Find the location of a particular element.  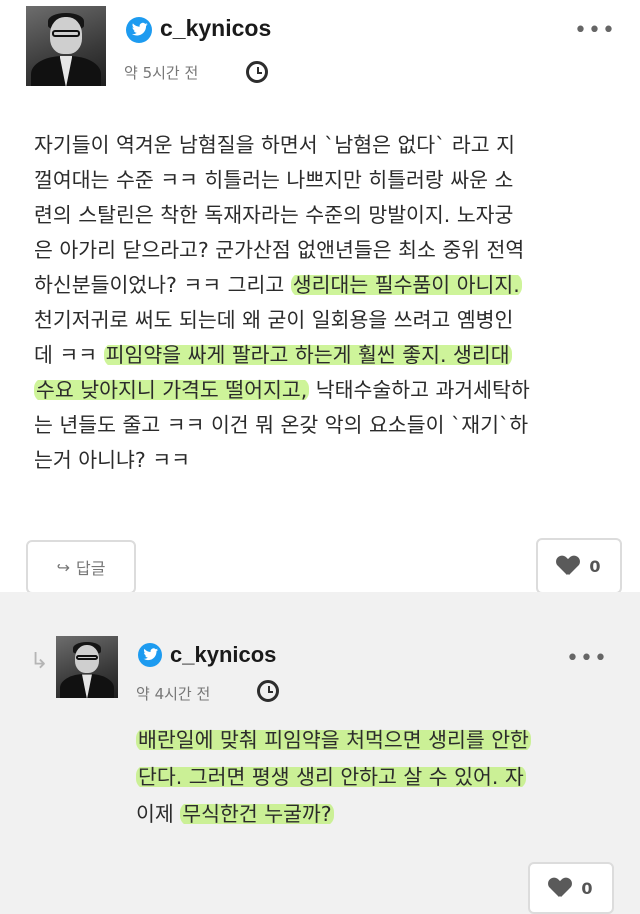

reply-line: 단다. 그러면 평생 생리 안하고 살 수 있어. 자 is located at coordinates (333, 777).